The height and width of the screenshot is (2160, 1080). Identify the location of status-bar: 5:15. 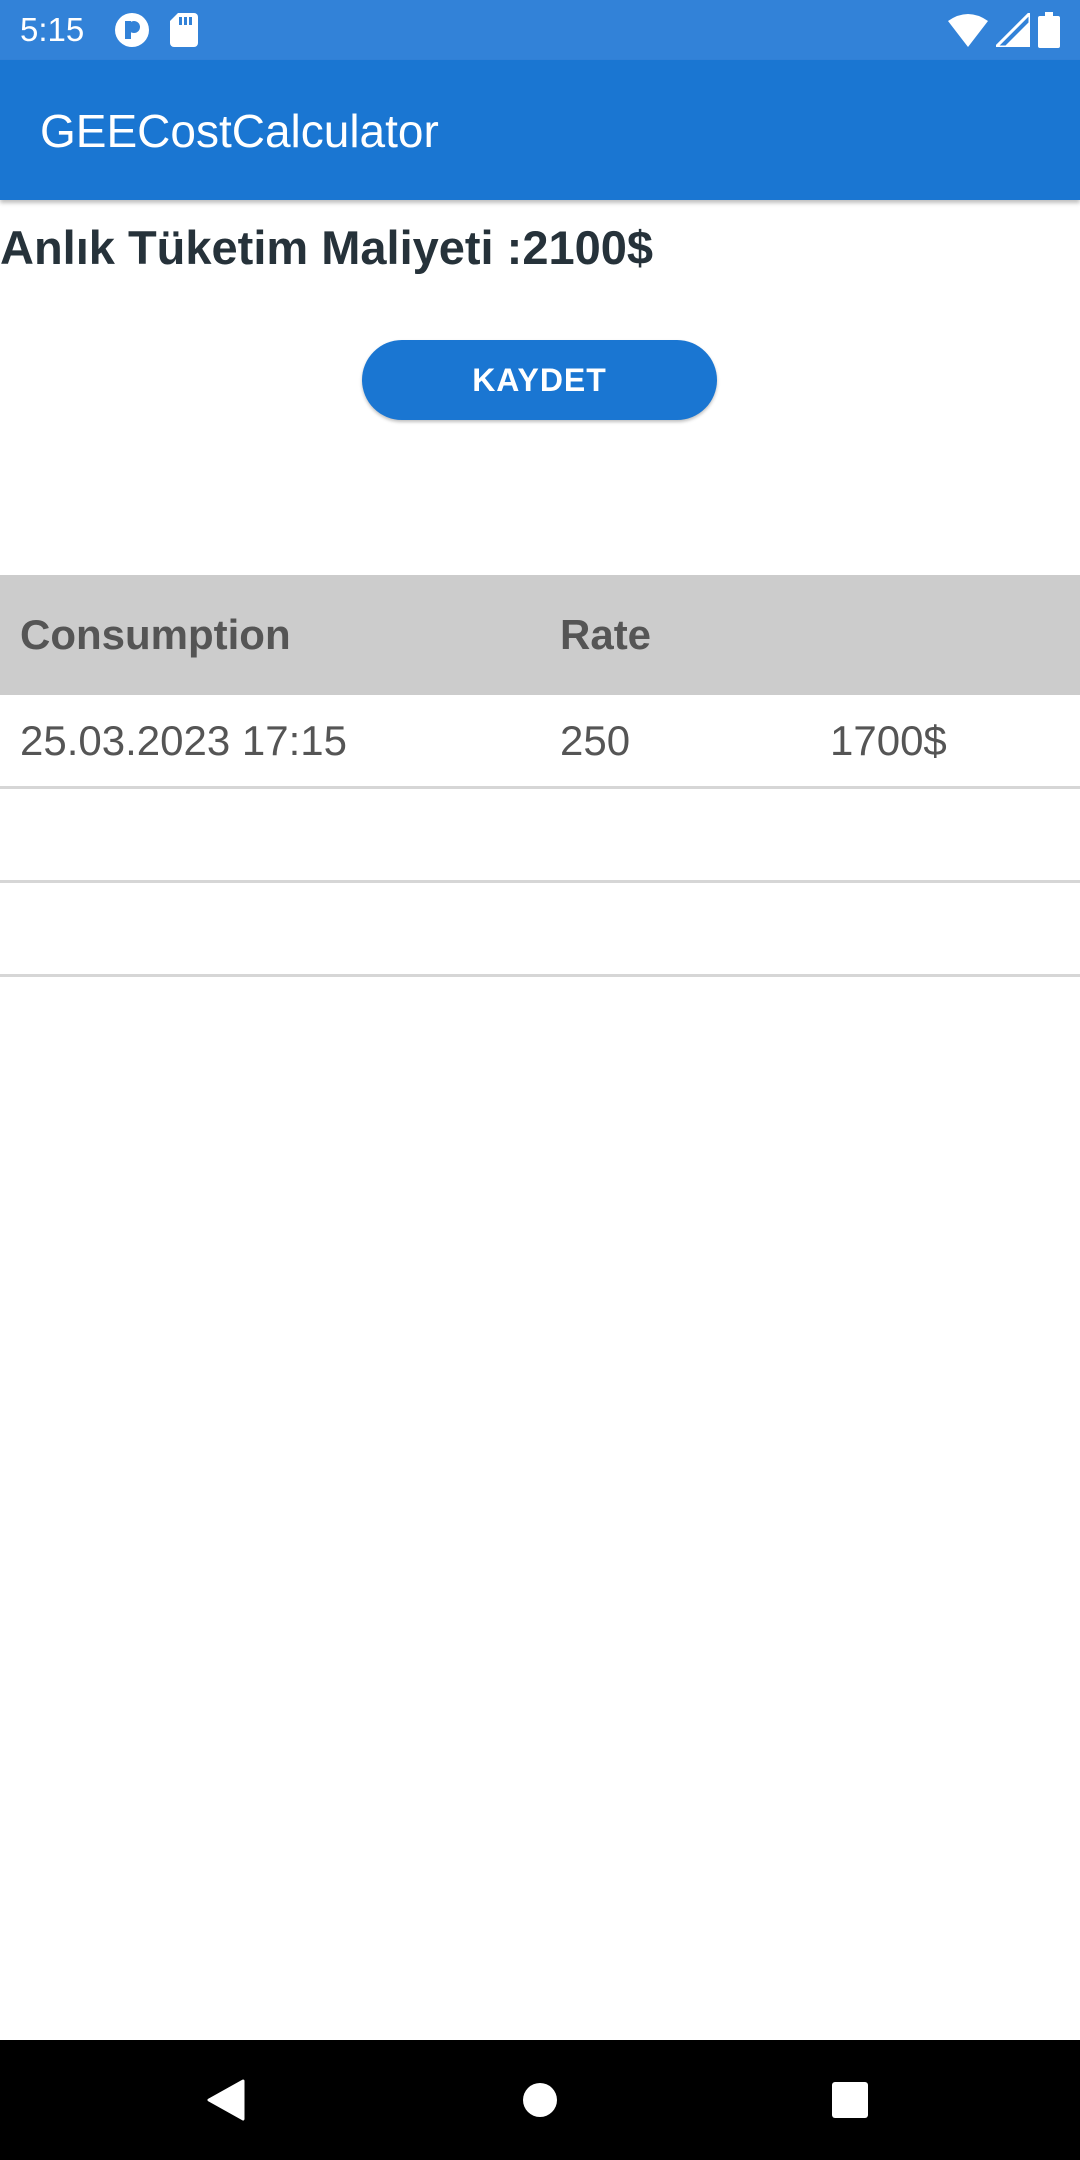
(540, 30).